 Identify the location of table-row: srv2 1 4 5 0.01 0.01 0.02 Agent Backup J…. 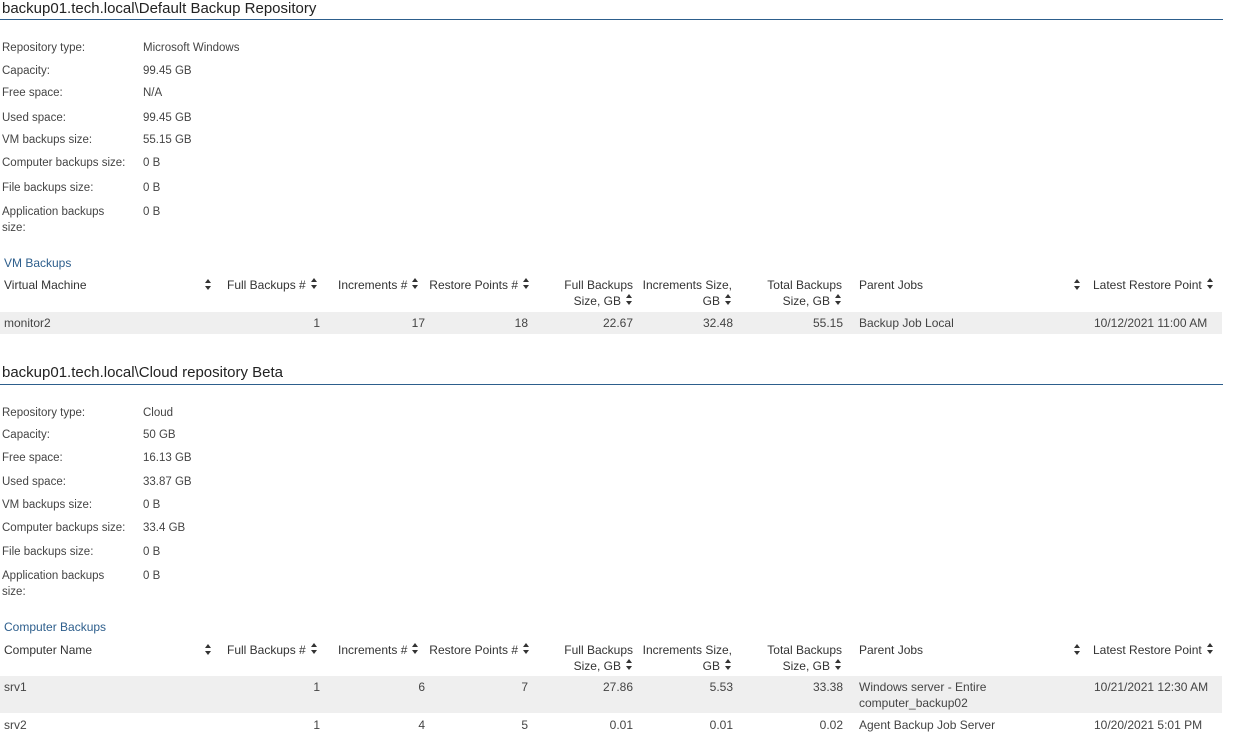
(611, 725).